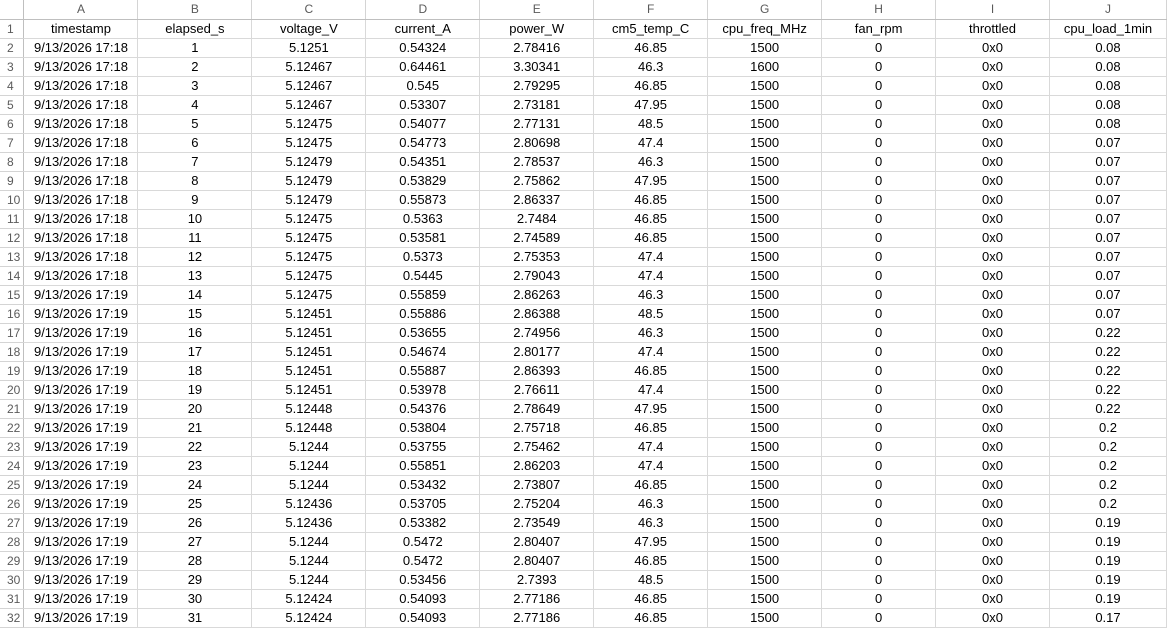 This screenshot has height=635, width=1167. I want to click on cell-f22: 46.85, so click(651, 428).